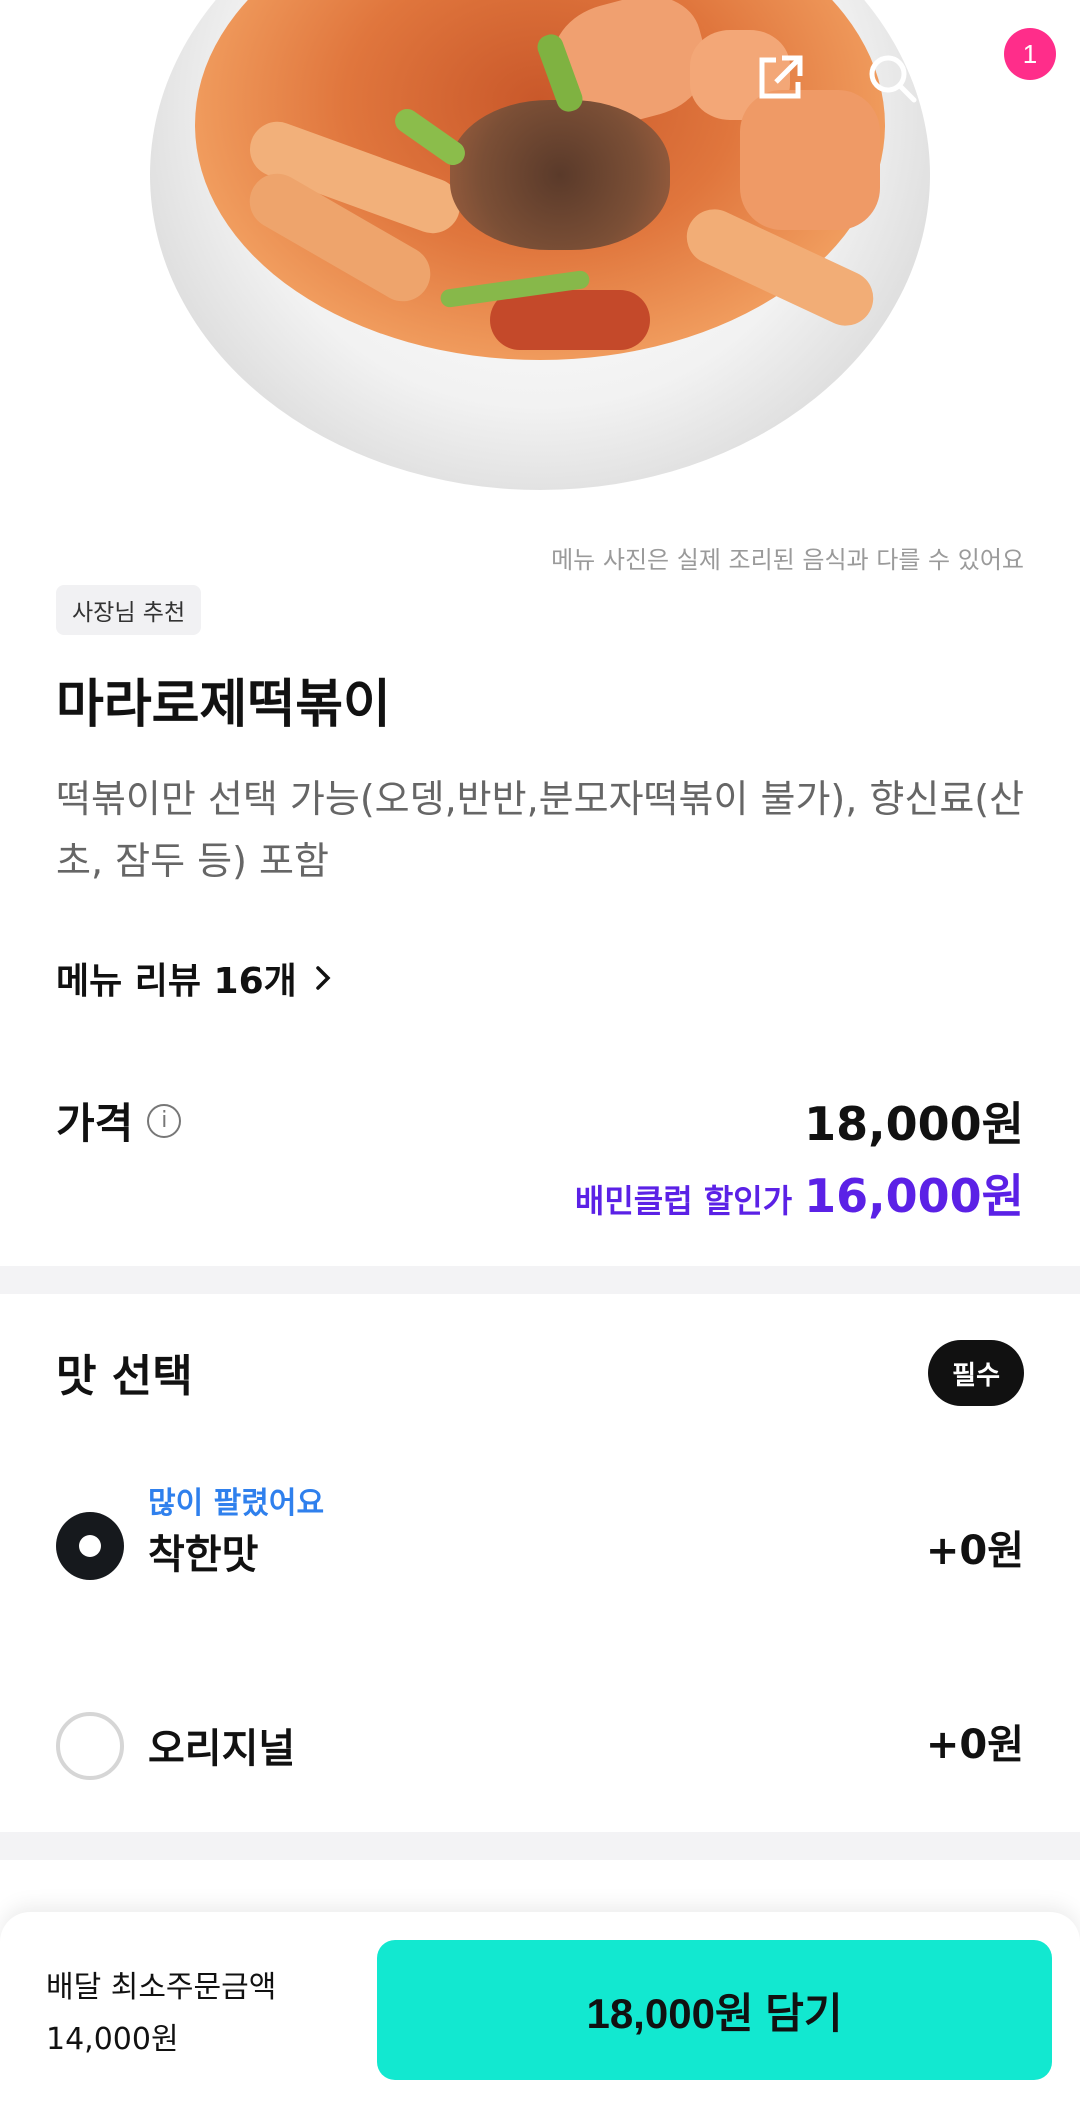 The width and height of the screenshot is (1080, 2109). Describe the element at coordinates (540, 75) in the screenshot. I see `top-nav: 1` at that location.